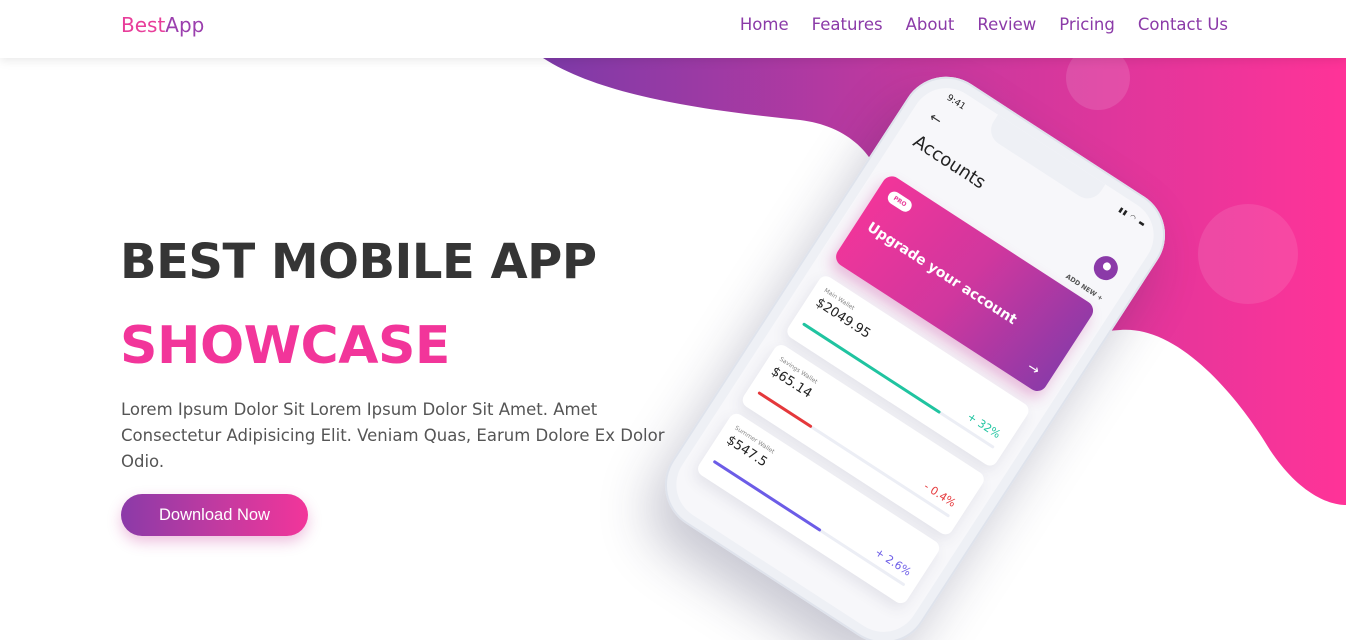 The image size is (1346, 640). Describe the element at coordinates (949, 162) in the screenshot. I see `accounts-title: Accounts` at that location.